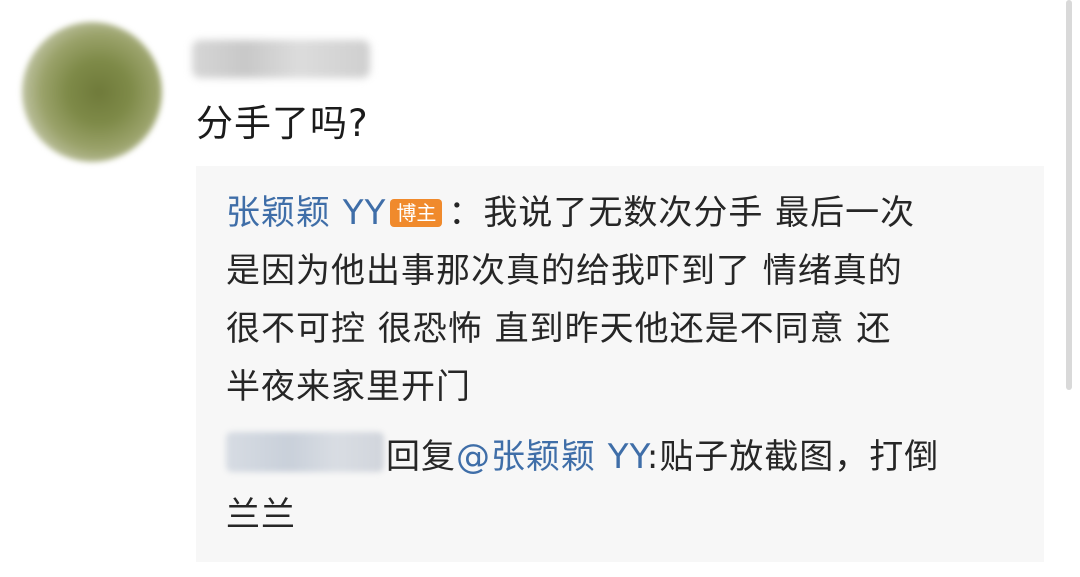 The image size is (1080, 577). I want to click on sub-reply-text-line-1: 贴子放截图，打倒, so click(799, 457).